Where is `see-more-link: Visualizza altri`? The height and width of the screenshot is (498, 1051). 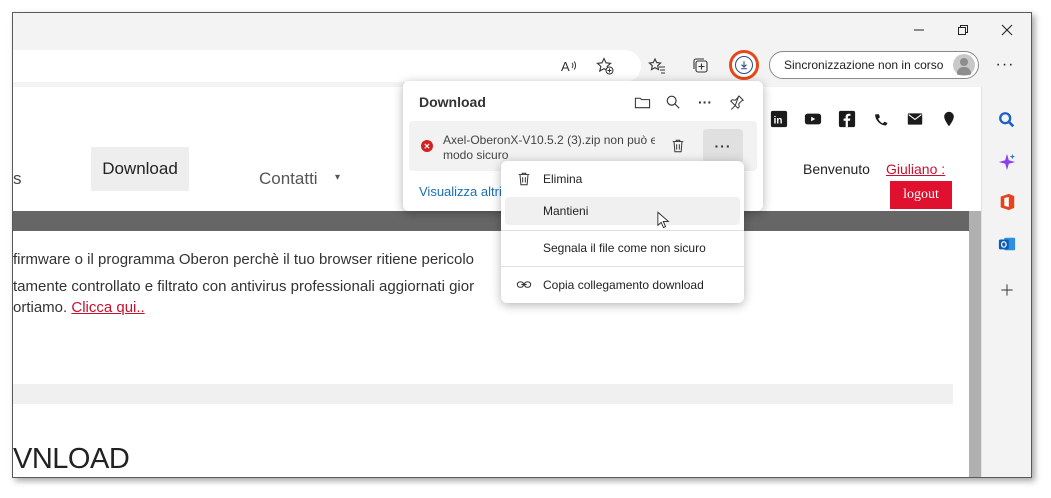 see-more-link: Visualizza altri is located at coordinates (461, 191).